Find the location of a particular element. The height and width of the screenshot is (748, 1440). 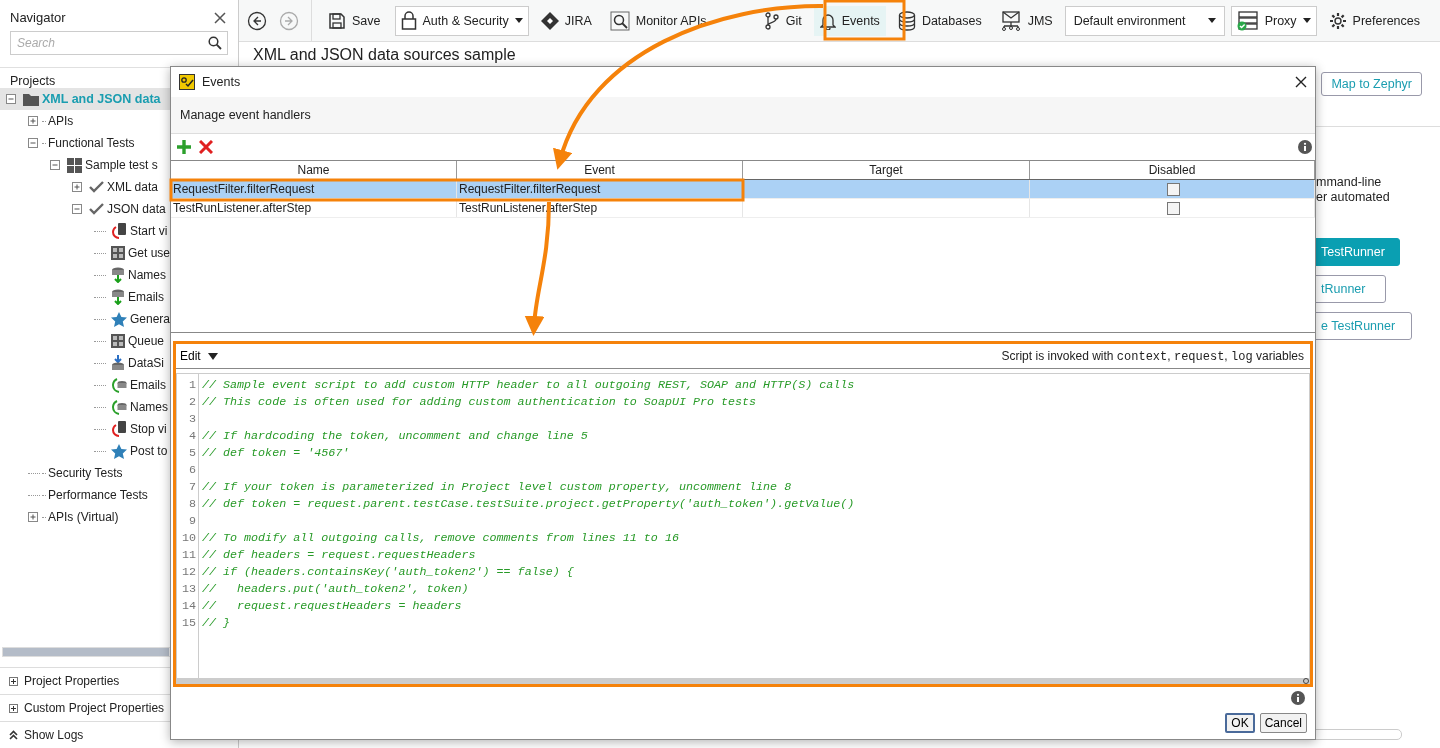

tree-item: Queue is located at coordinates (119, 341).